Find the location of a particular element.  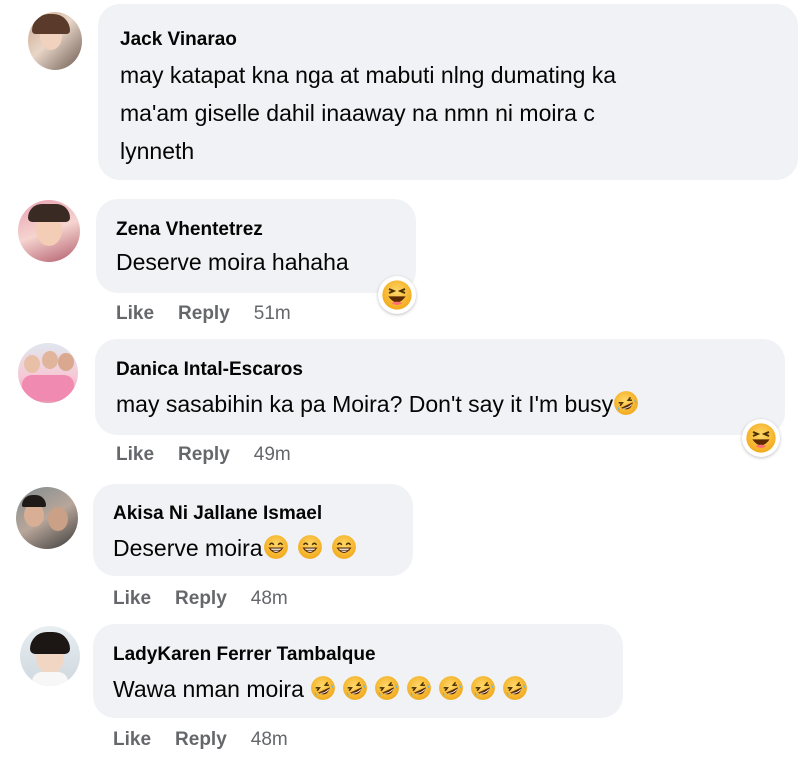

comment-text-line: Deserve moira is located at coordinates (235, 548).